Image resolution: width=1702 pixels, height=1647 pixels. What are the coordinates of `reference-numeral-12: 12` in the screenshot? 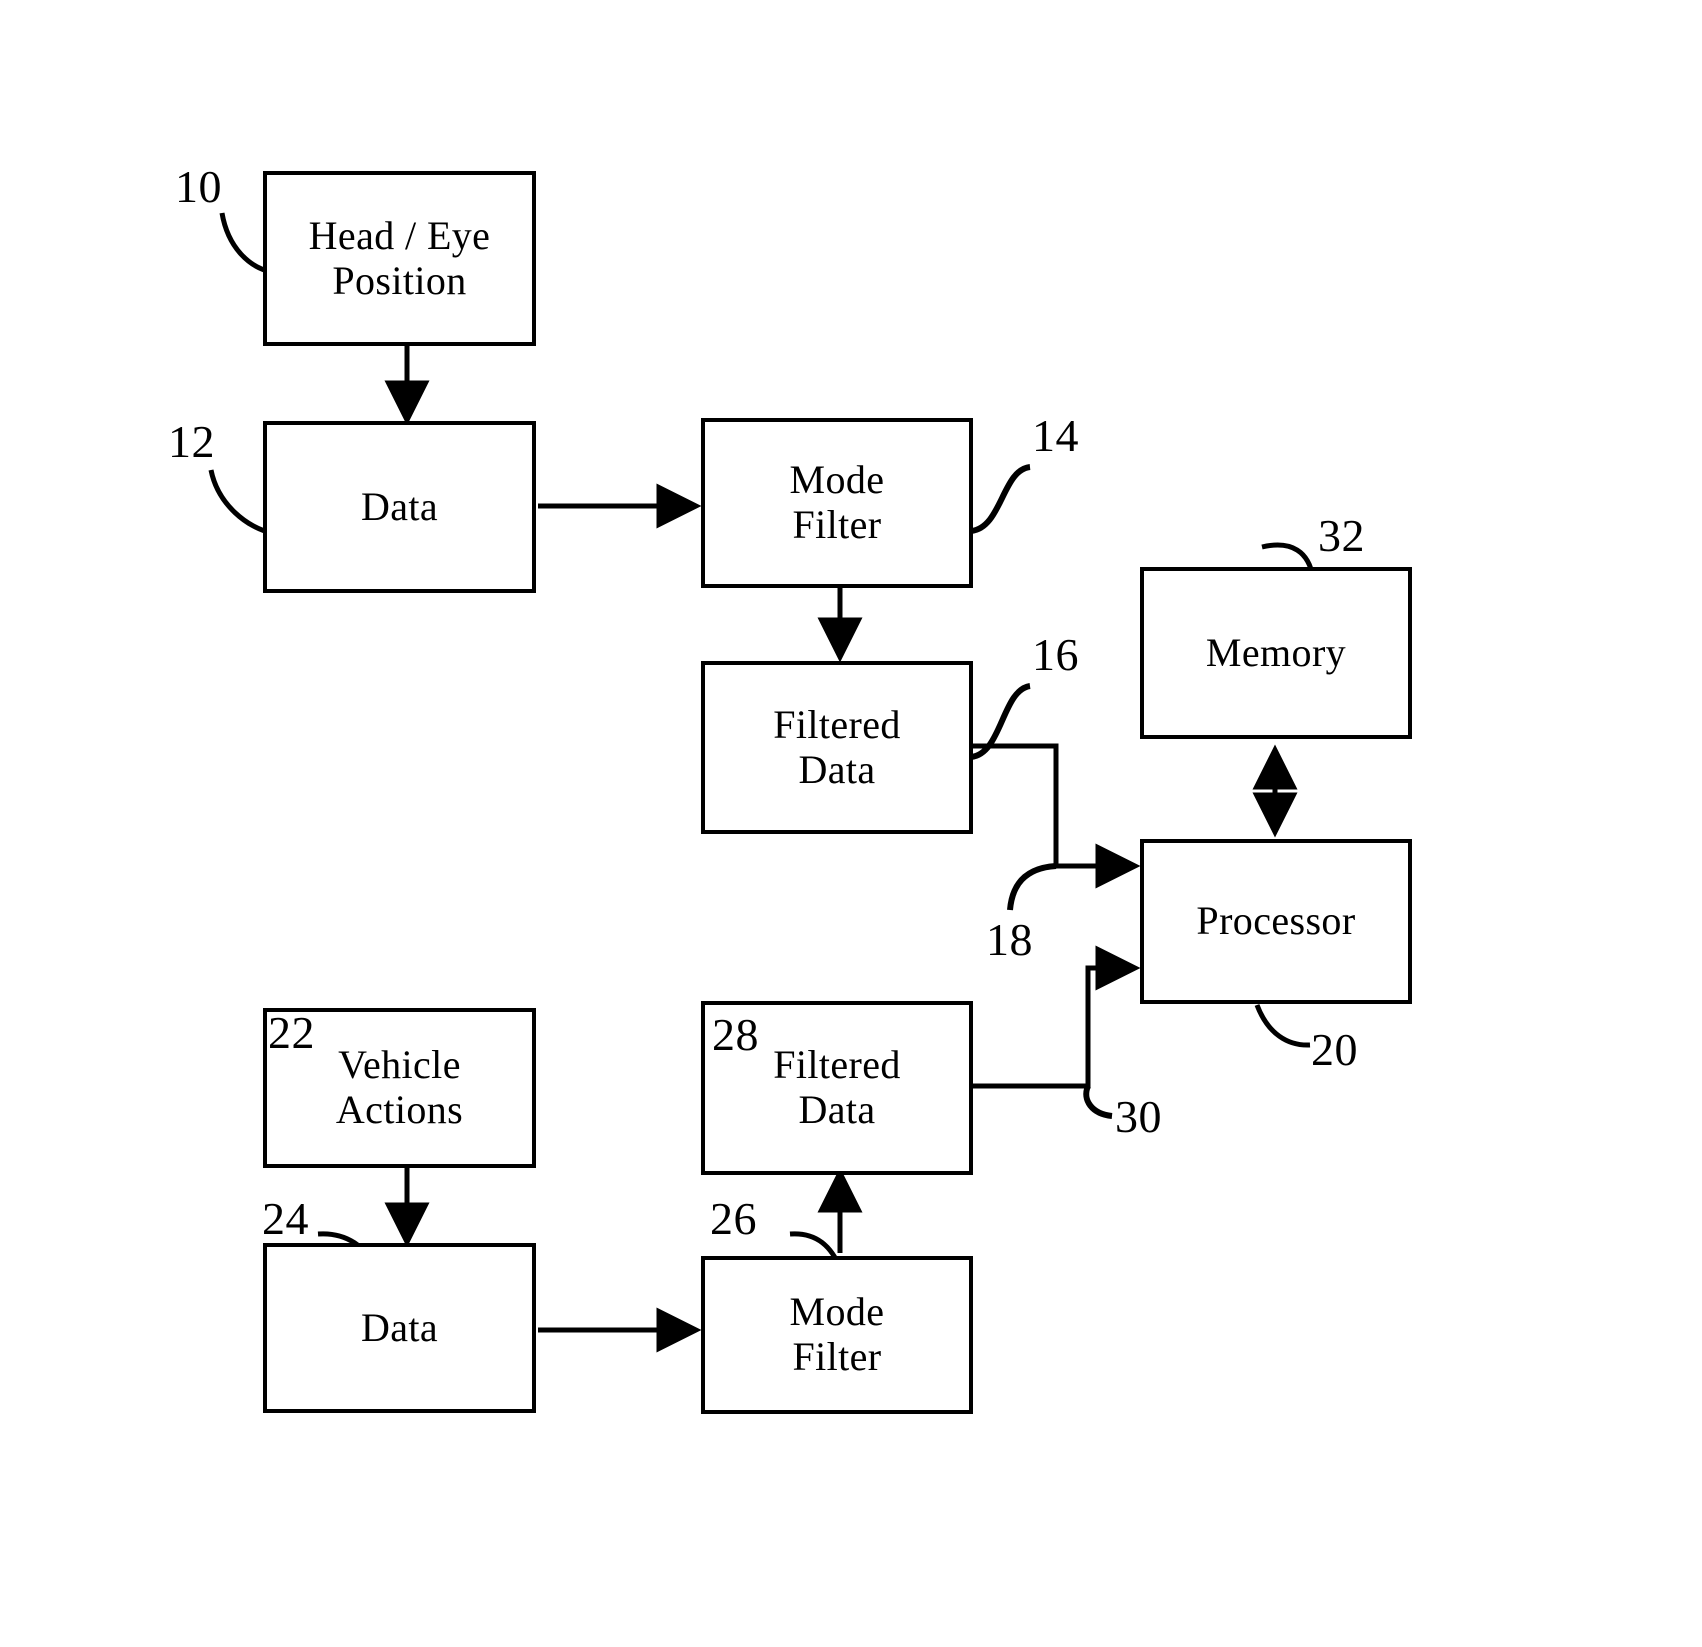 It's located at (191, 441).